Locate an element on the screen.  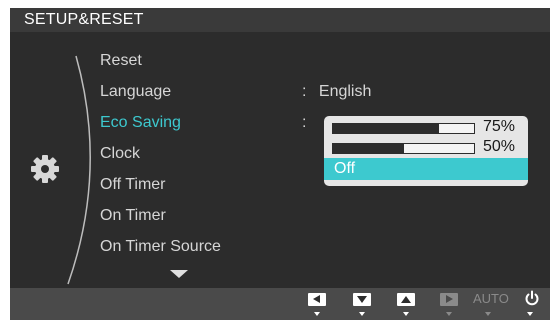
down-button is located at coordinates (362, 299).